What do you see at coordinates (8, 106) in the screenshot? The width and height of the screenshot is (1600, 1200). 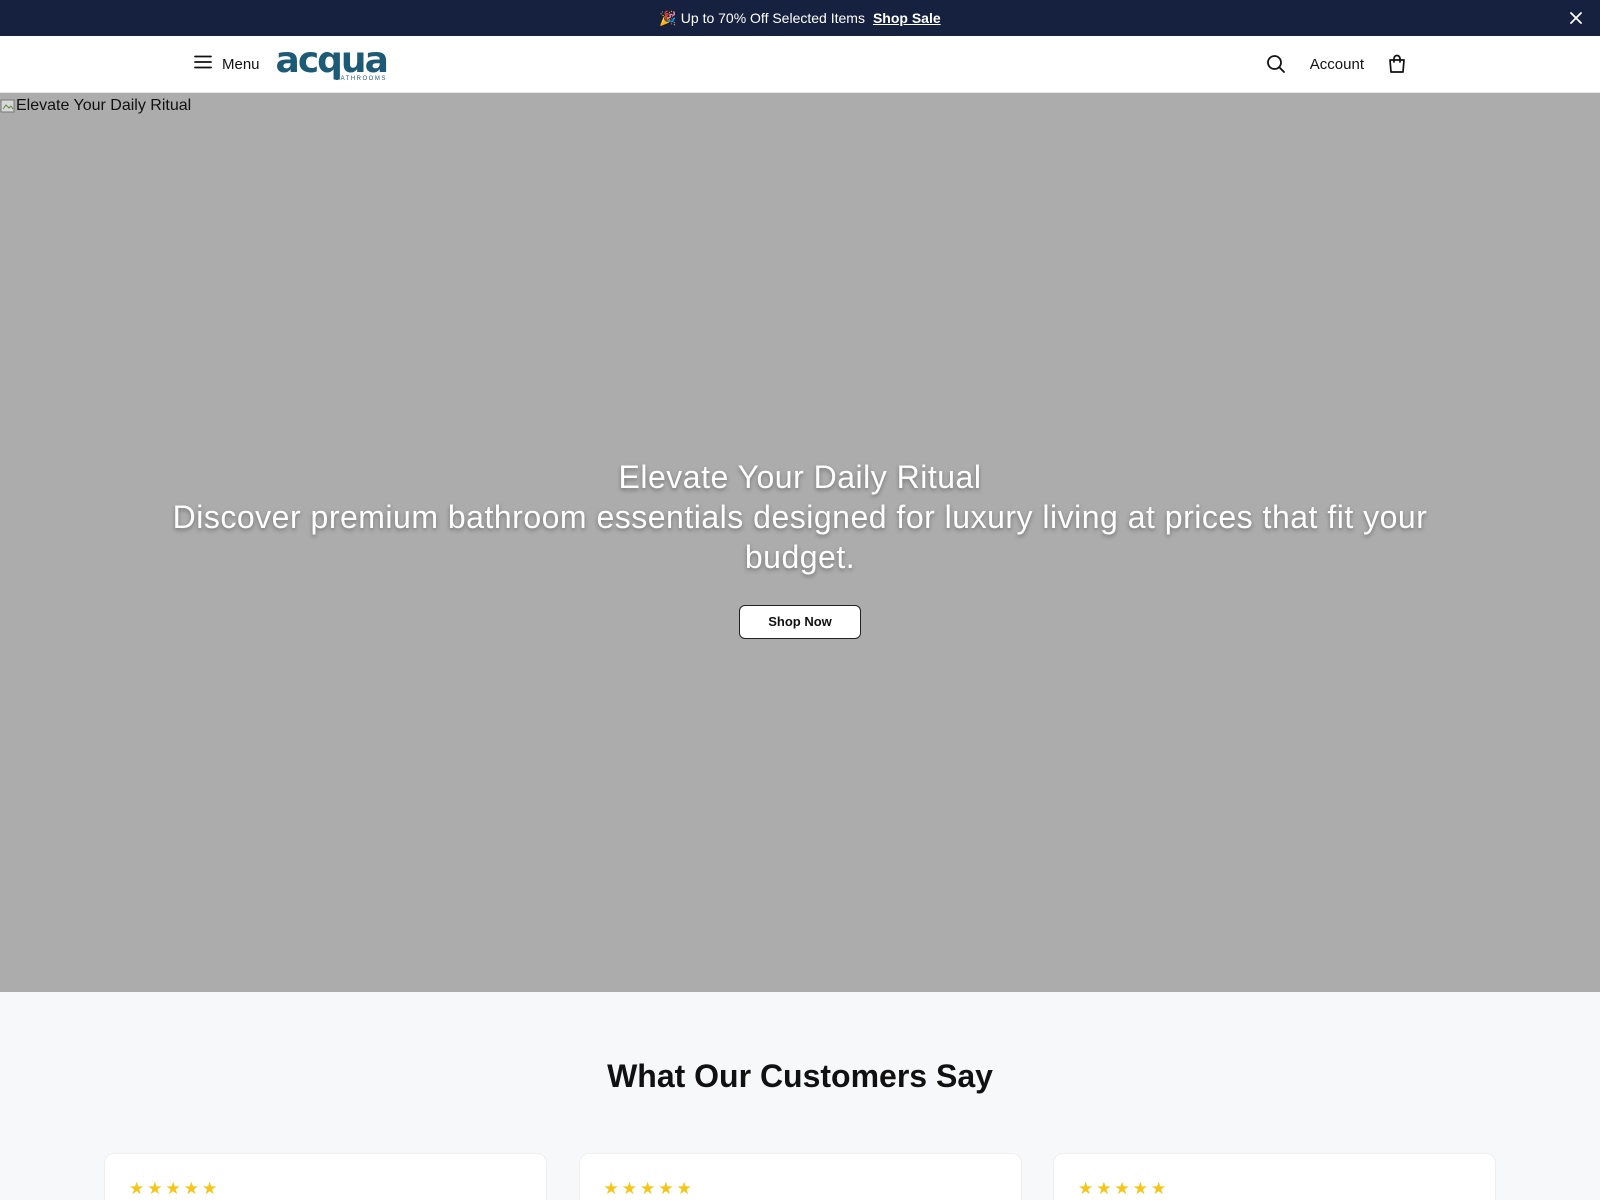 I see `broken-image-icon` at bounding box center [8, 106].